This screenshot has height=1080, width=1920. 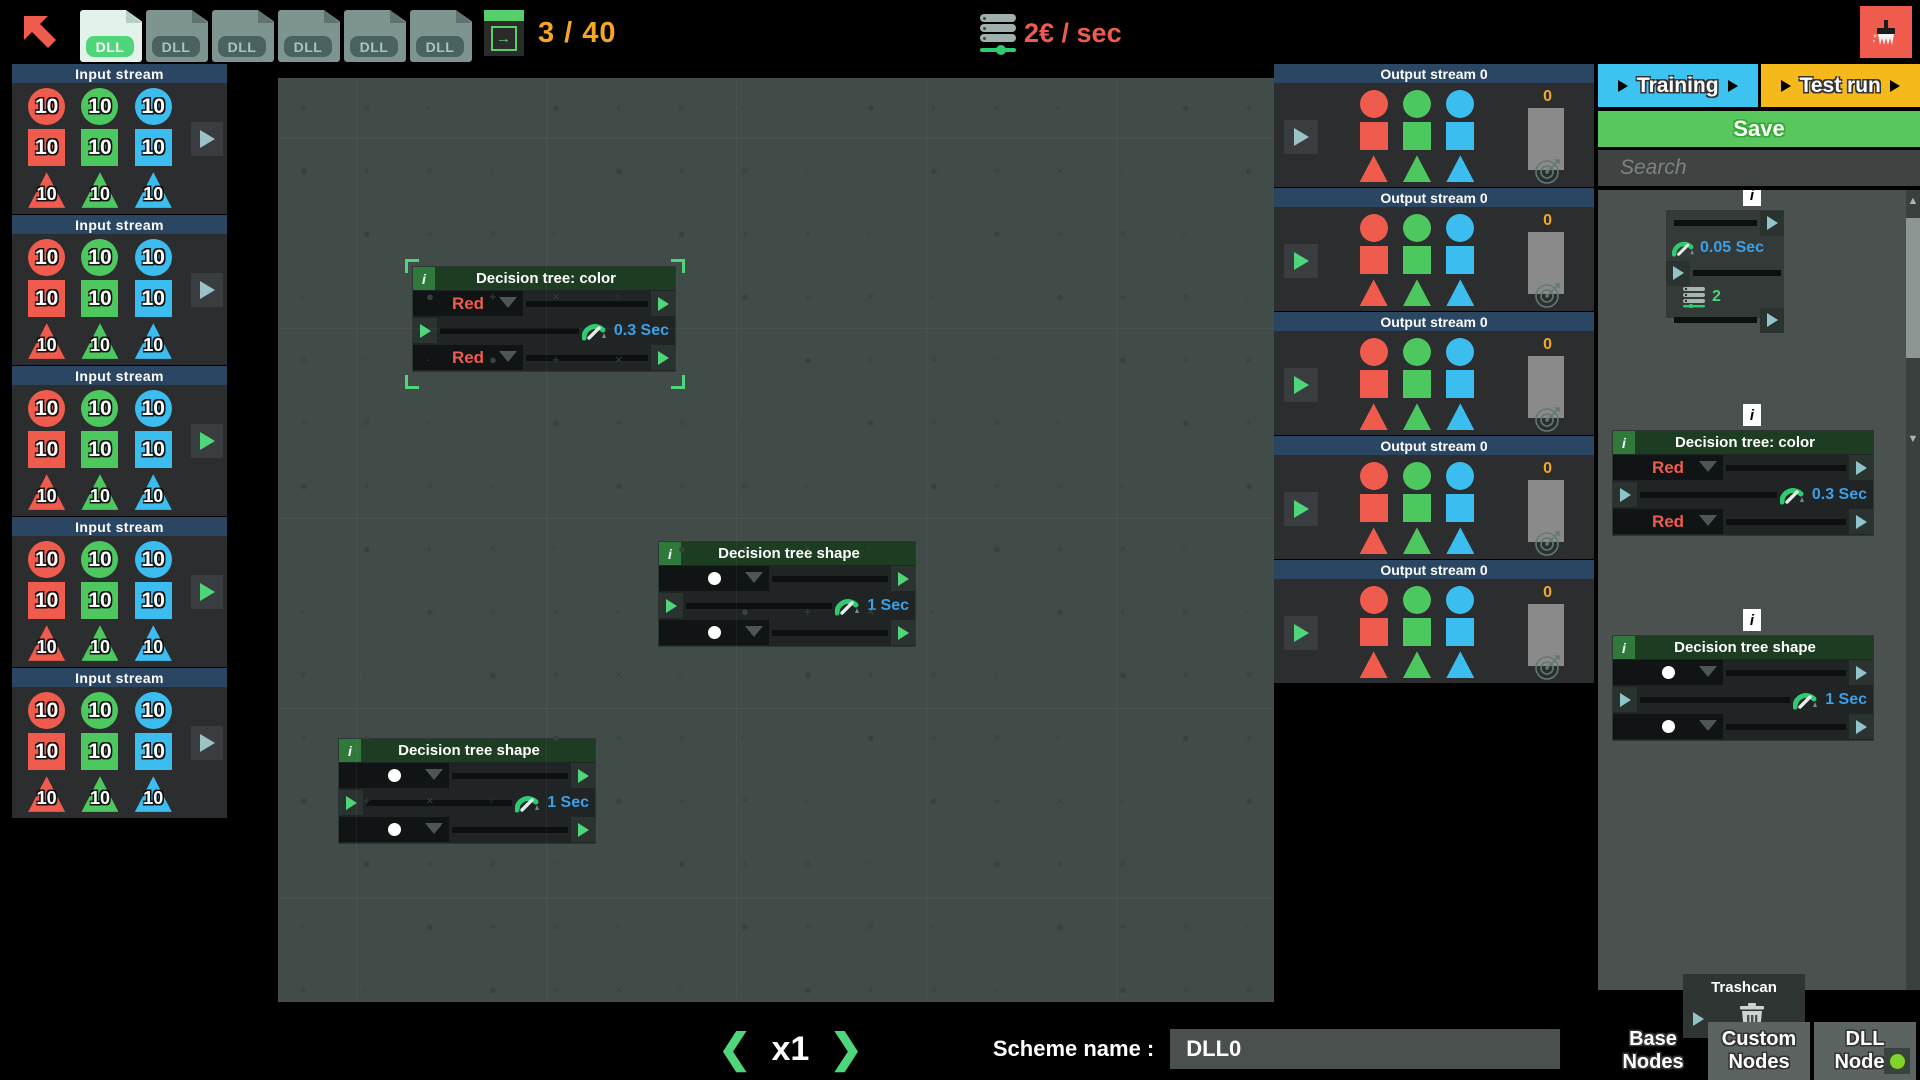 What do you see at coordinates (1913, 288) in the screenshot?
I see `scrollbar-thumb` at bounding box center [1913, 288].